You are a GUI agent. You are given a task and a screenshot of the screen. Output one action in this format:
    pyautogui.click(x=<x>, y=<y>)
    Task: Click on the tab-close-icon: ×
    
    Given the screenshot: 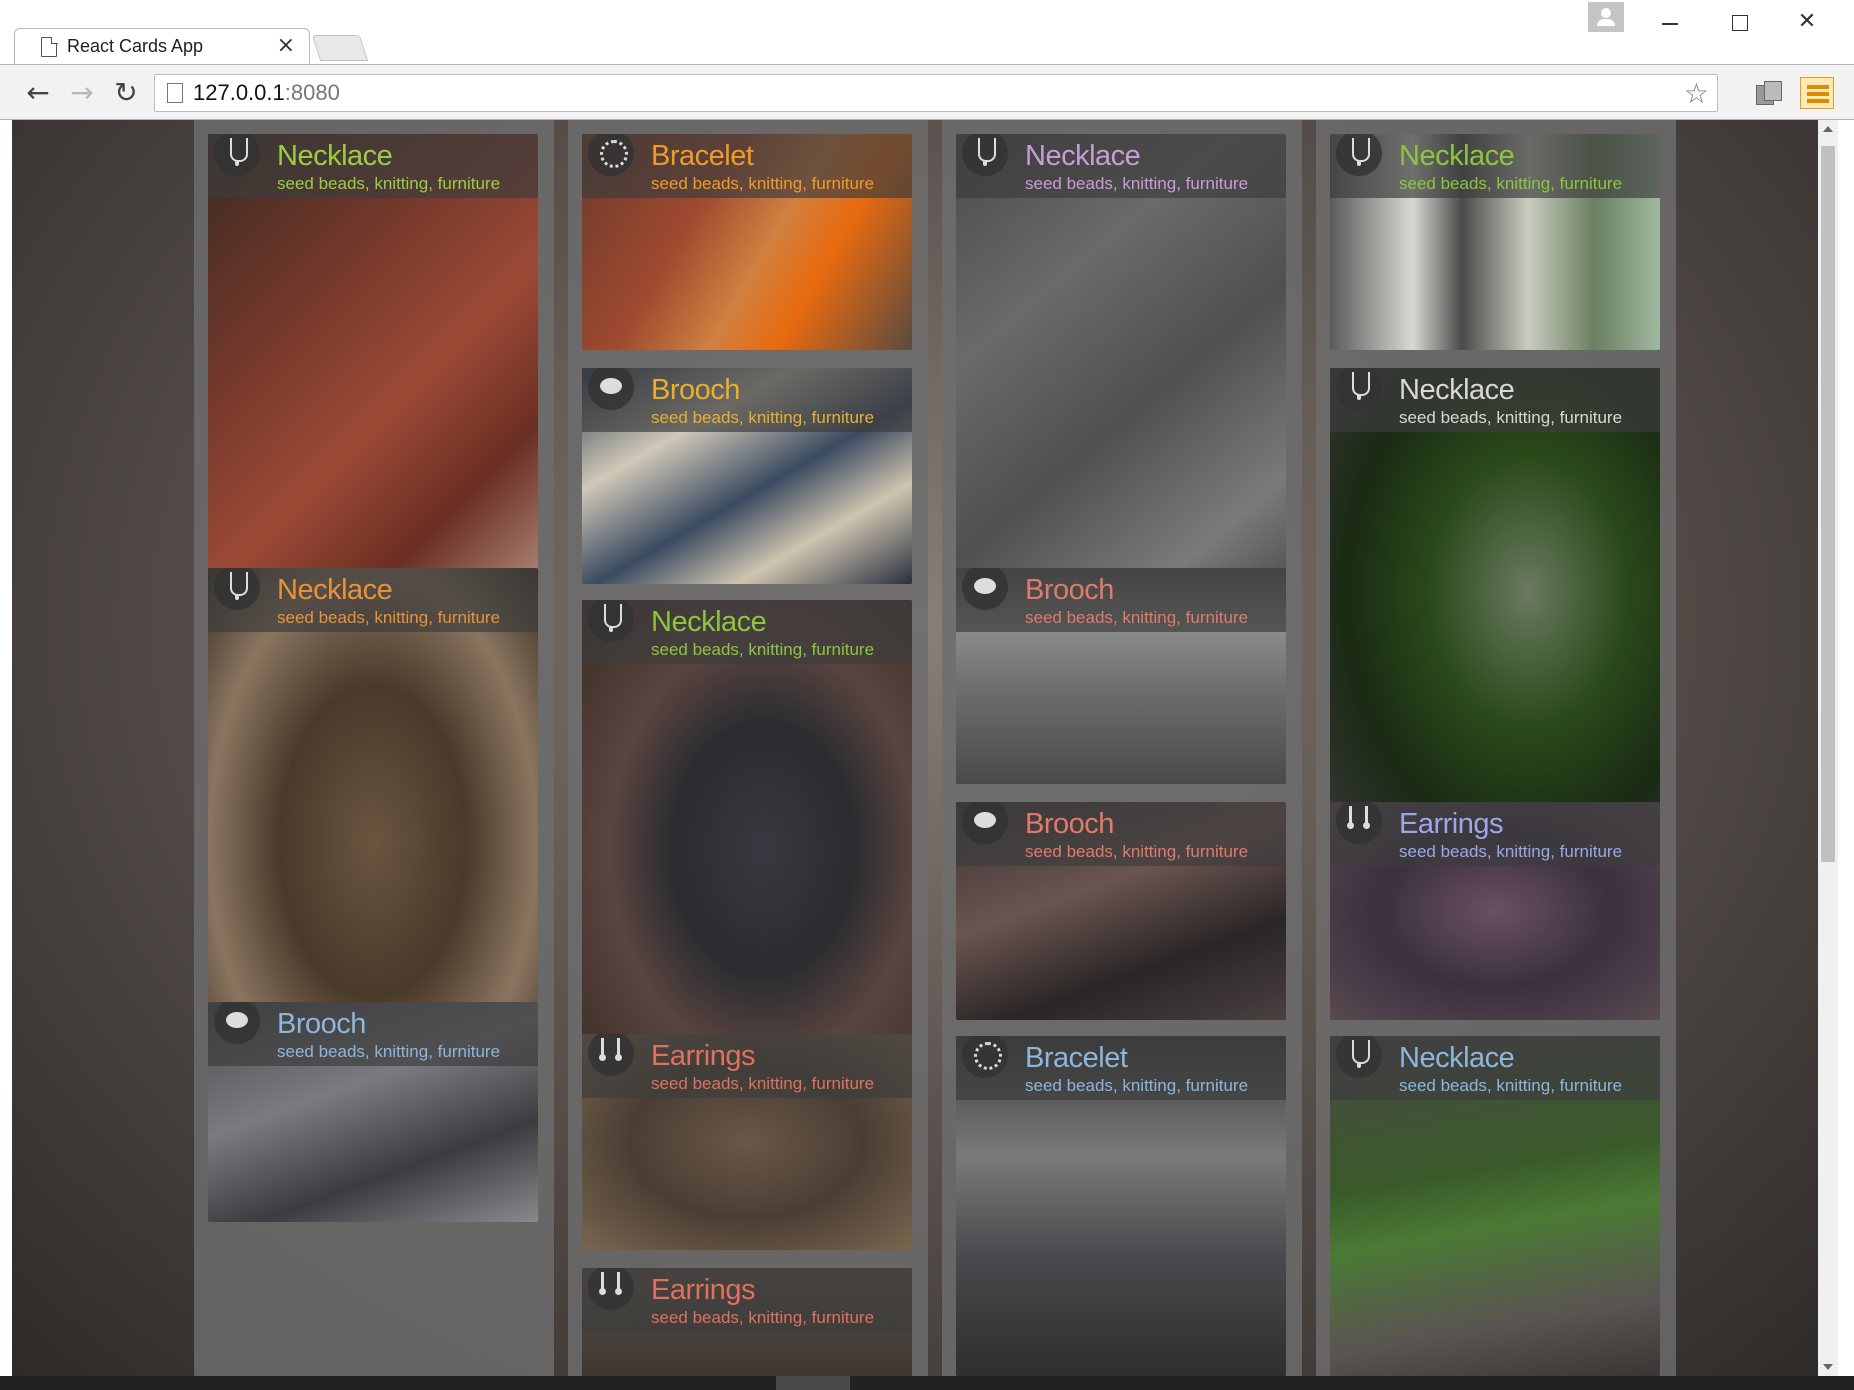 What is the action you would take?
    pyautogui.click(x=286, y=45)
    